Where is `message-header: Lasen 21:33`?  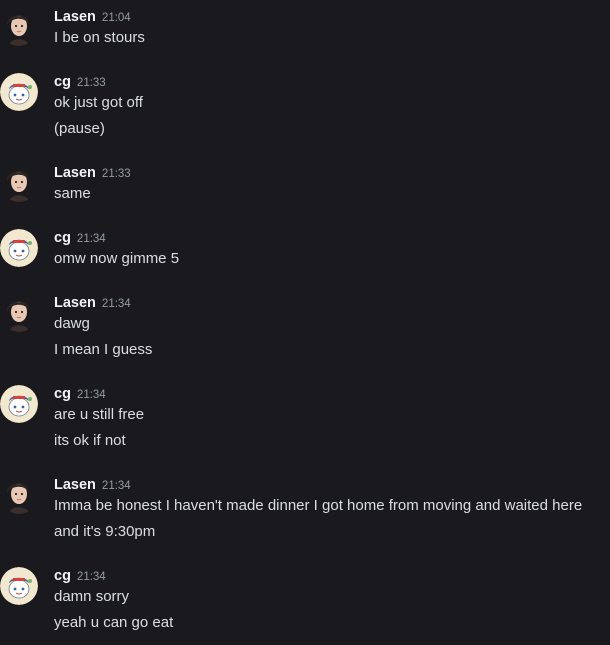 message-header: Lasen 21:33 is located at coordinates (92, 174).